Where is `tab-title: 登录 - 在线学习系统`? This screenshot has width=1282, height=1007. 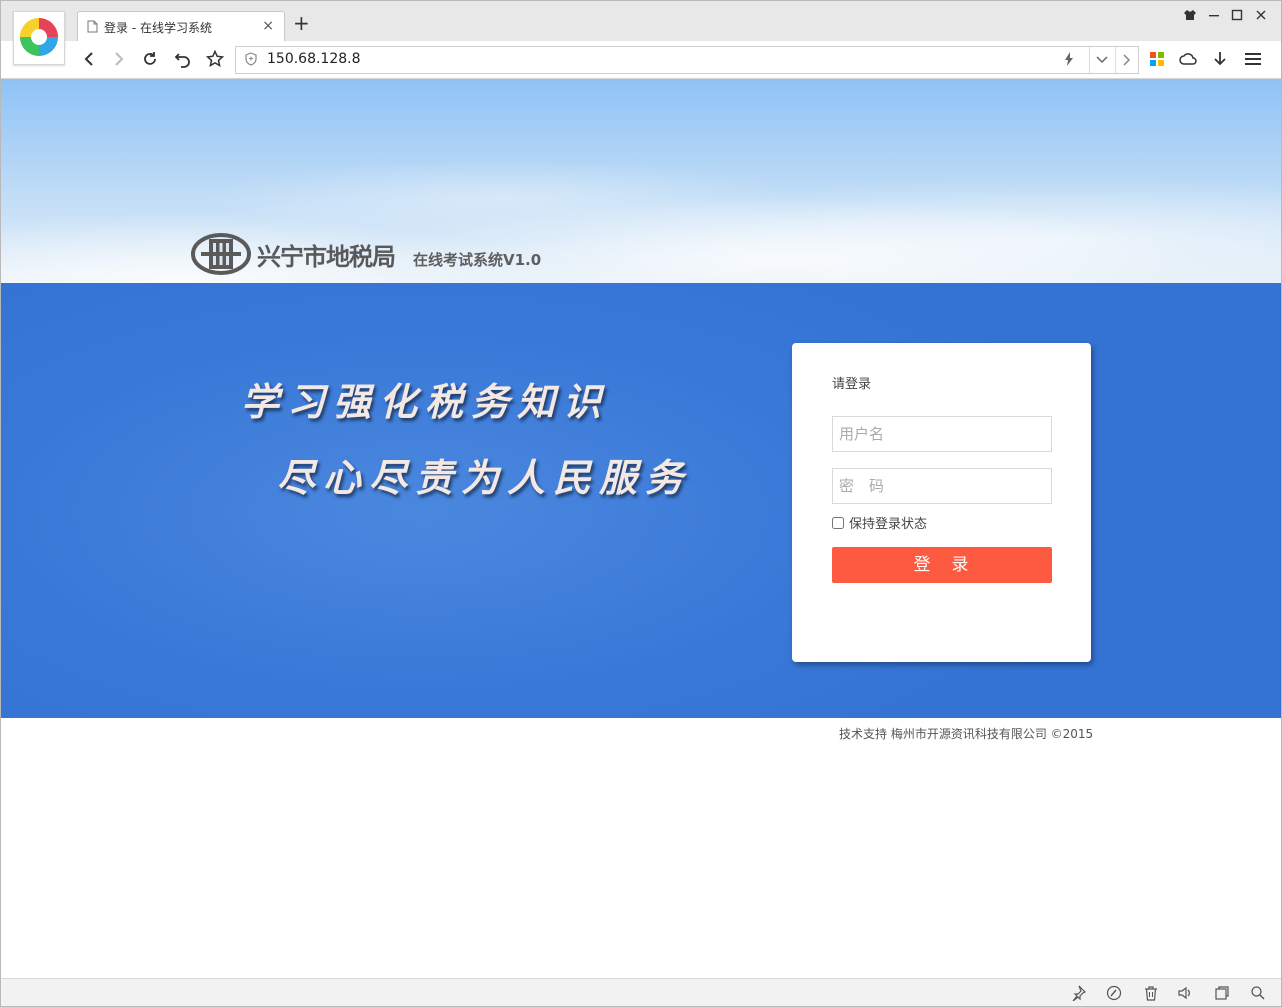 tab-title: 登录 - 在线学习系统 is located at coordinates (158, 28).